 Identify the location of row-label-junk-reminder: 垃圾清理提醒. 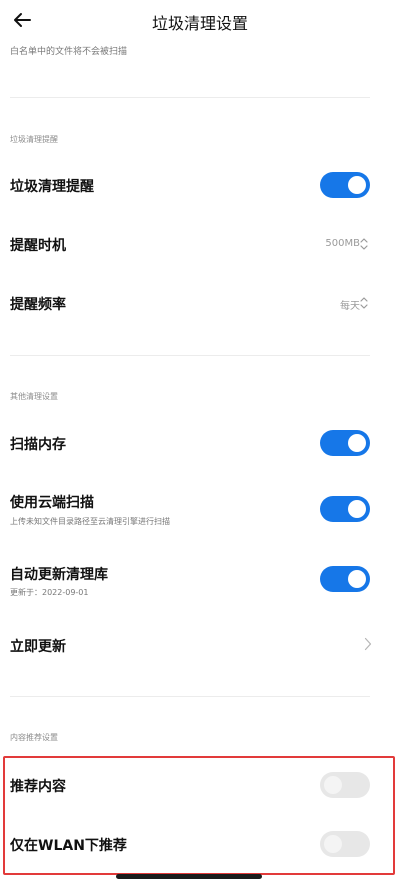
(52, 187).